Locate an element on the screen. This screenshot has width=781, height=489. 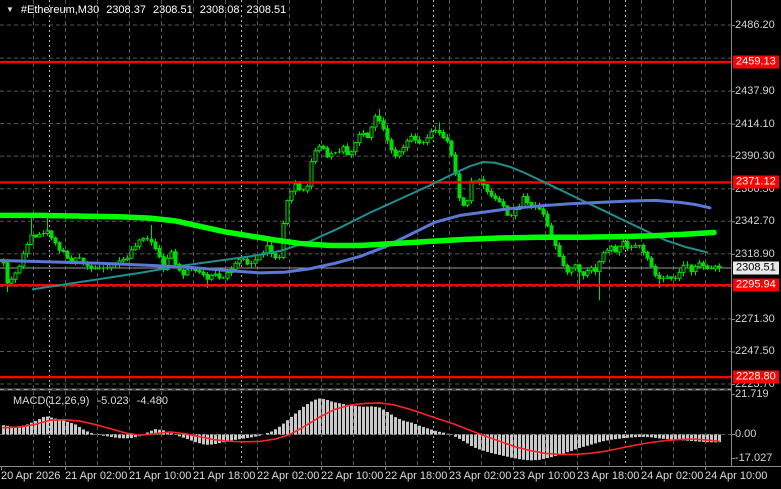
ohlc-high: 2308.51 is located at coordinates (172, 9).